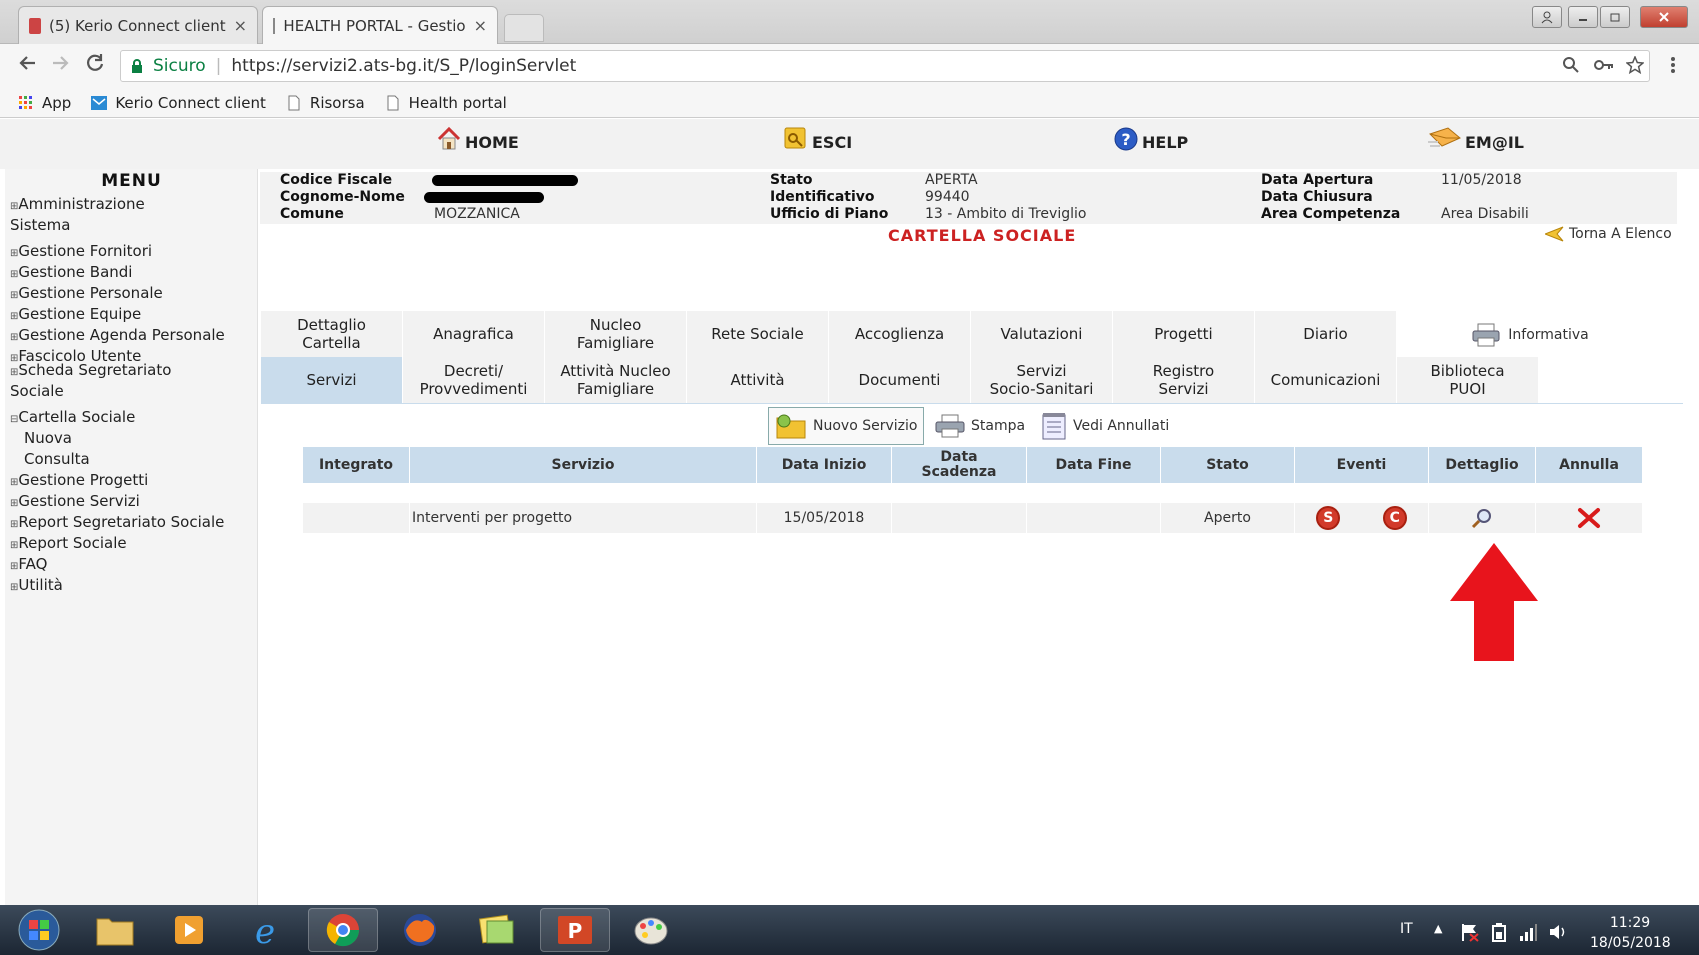  I want to click on menu-title: MENU, so click(131, 181).